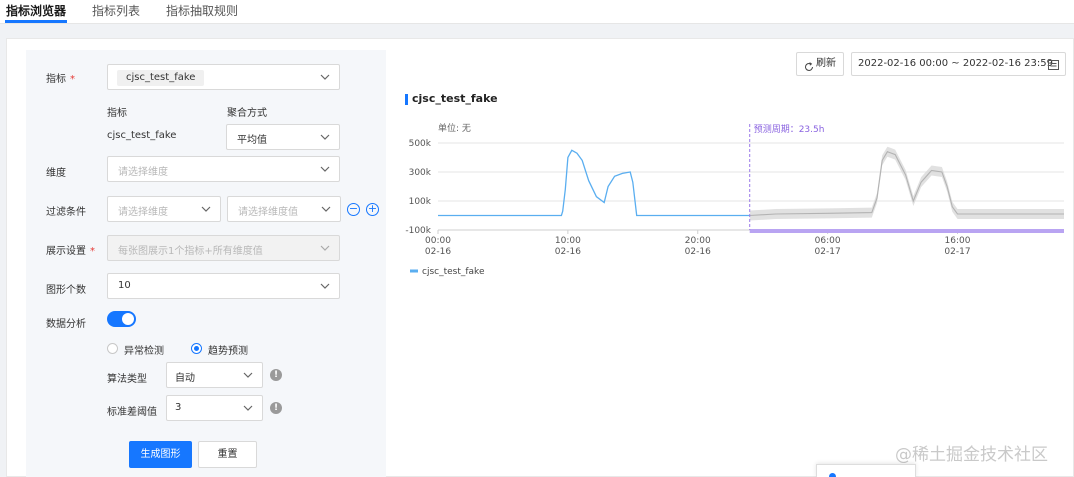 The width and height of the screenshot is (1074, 477). I want to click on chart-legend: cjsc_test_fake, so click(447, 272).